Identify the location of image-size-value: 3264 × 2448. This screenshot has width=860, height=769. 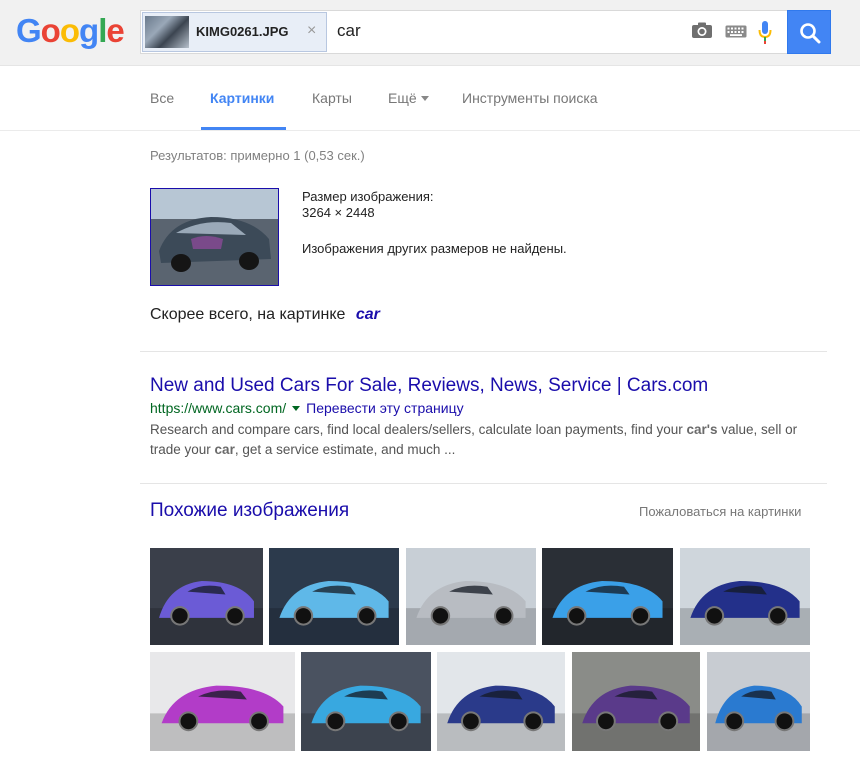
(338, 212).